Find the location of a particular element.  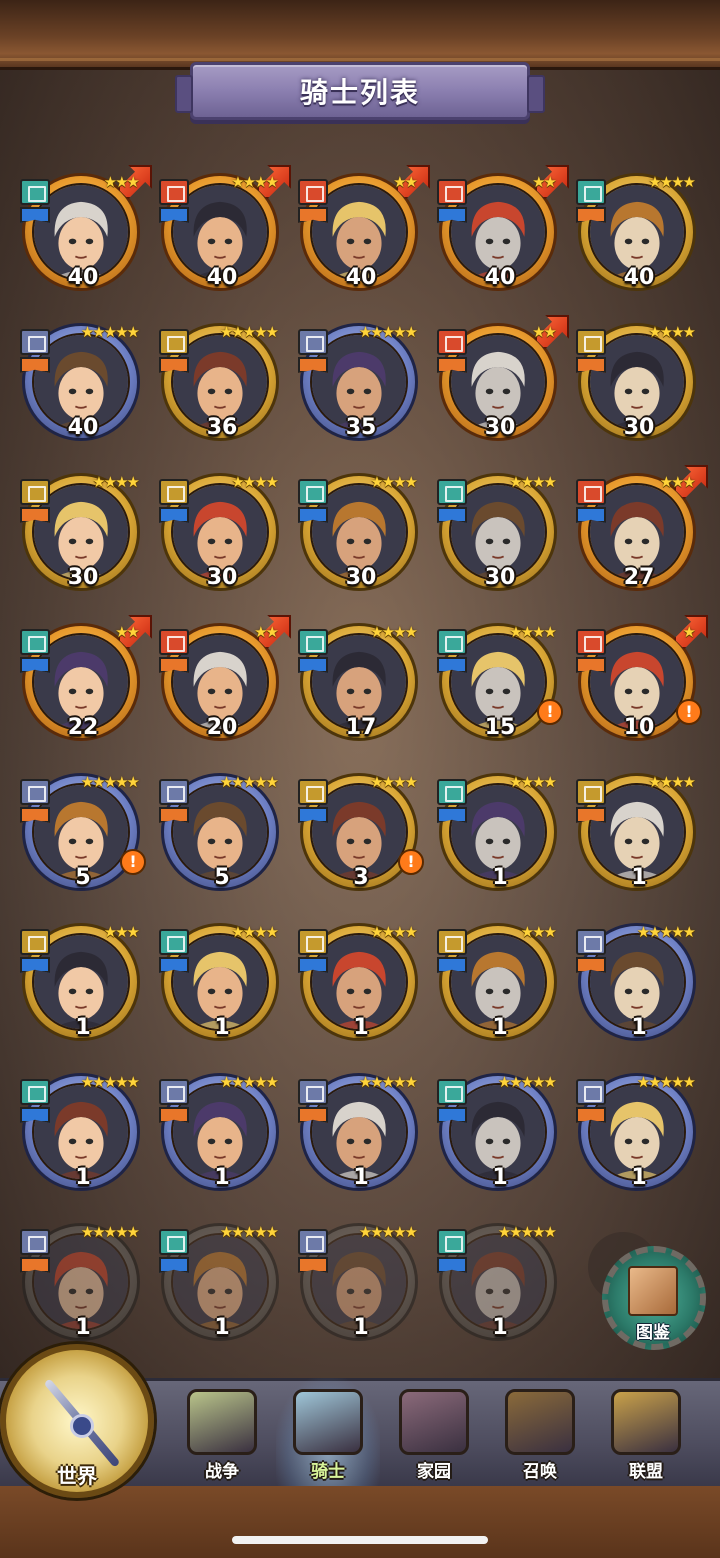

hero-card: ★★★★★ 5 is located at coordinates (222, 840).